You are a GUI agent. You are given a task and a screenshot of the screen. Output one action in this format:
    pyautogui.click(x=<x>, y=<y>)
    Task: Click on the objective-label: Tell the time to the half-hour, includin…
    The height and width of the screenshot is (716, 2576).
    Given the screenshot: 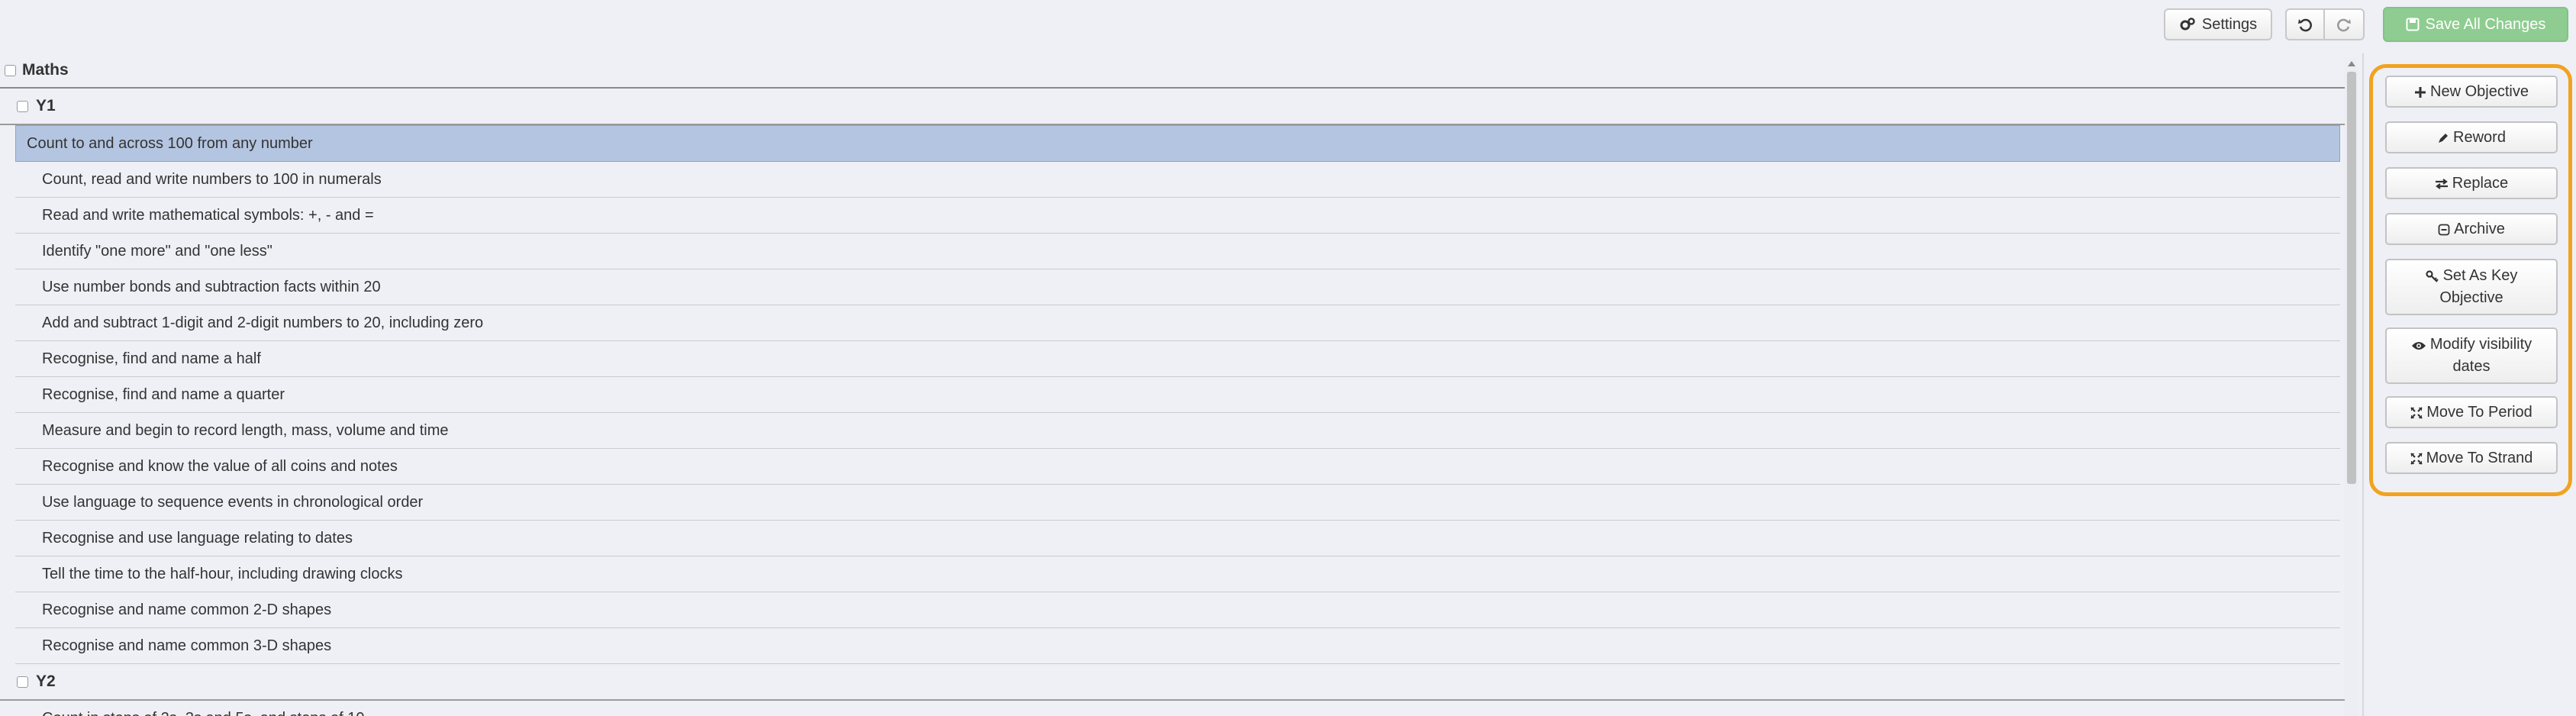 What is the action you would take?
    pyautogui.click(x=223, y=574)
    